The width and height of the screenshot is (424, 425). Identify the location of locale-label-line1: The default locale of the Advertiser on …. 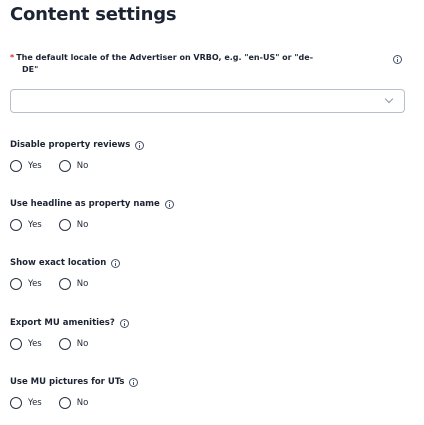
(165, 57).